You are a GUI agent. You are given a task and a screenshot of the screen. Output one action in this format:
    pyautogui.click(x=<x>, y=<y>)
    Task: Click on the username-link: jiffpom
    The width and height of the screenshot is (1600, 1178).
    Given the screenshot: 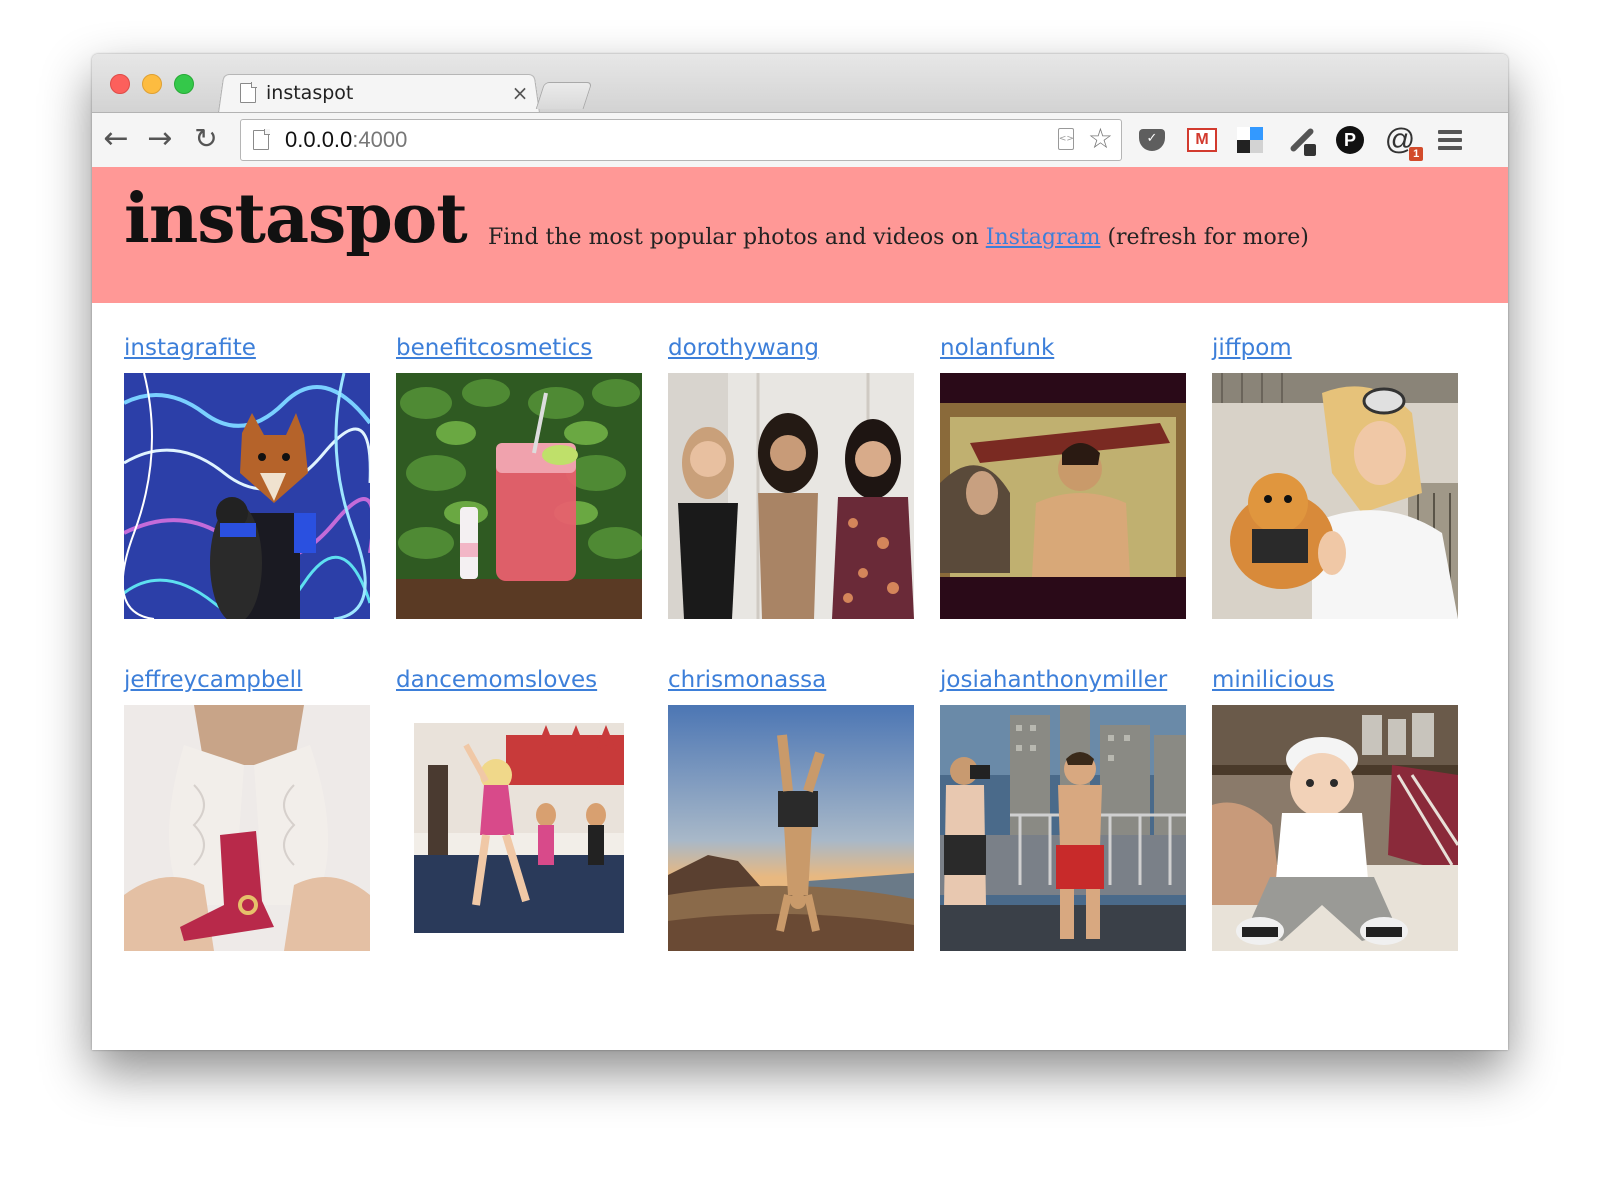 What is the action you would take?
    pyautogui.click(x=1335, y=353)
    